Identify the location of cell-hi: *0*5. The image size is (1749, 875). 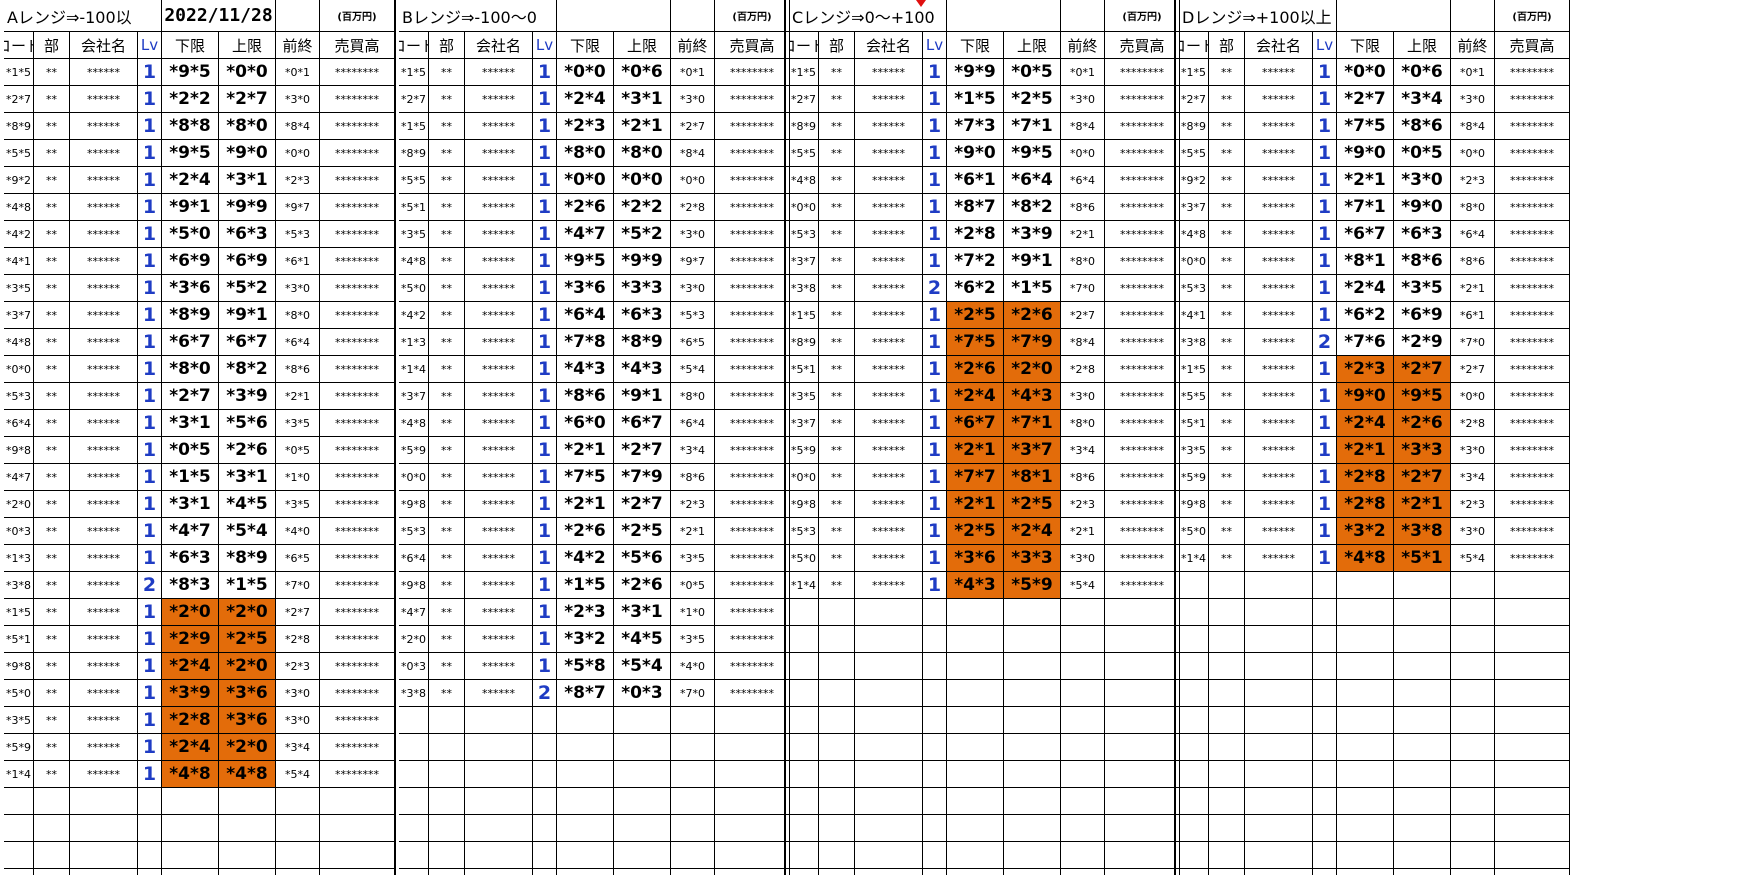
(1422, 153).